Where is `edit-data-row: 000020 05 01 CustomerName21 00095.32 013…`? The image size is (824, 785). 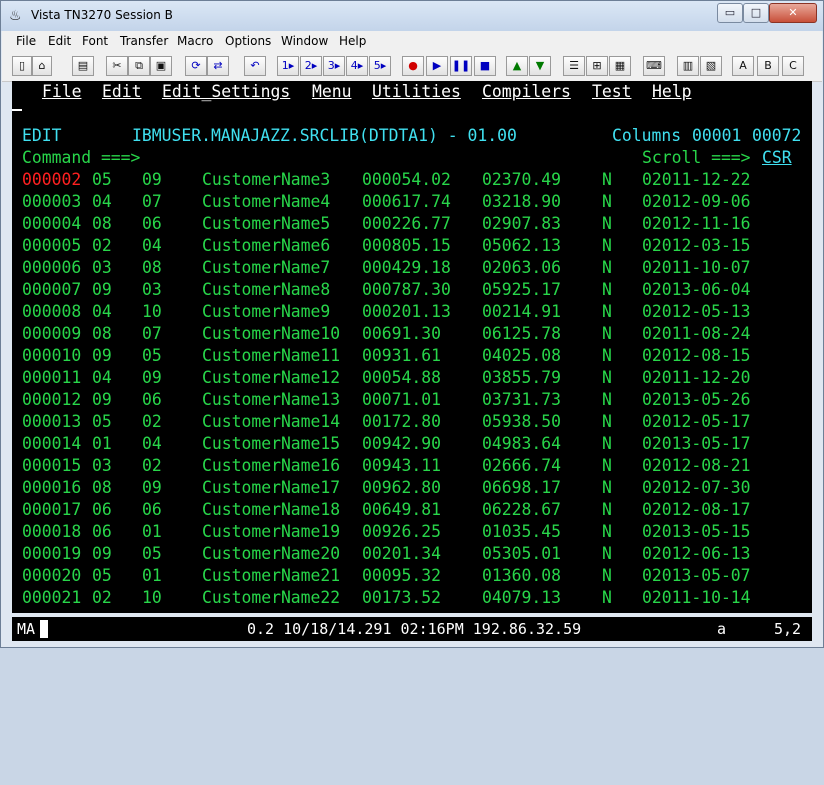 edit-data-row: 000020 05 01 CustomerName21 00095.32 013… is located at coordinates (381, 576).